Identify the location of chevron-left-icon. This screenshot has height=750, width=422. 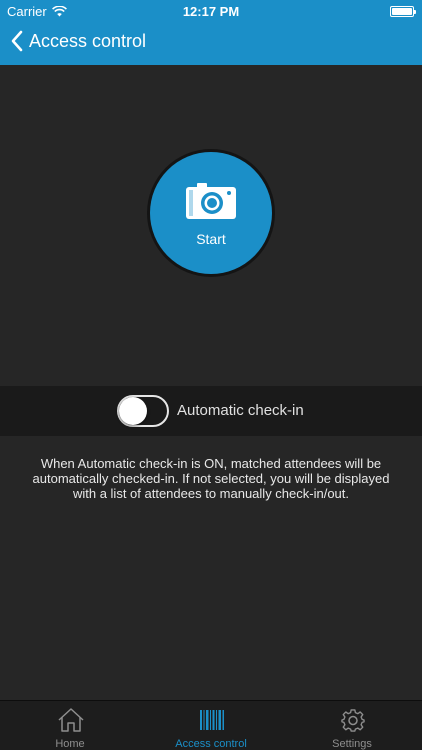
(17, 41).